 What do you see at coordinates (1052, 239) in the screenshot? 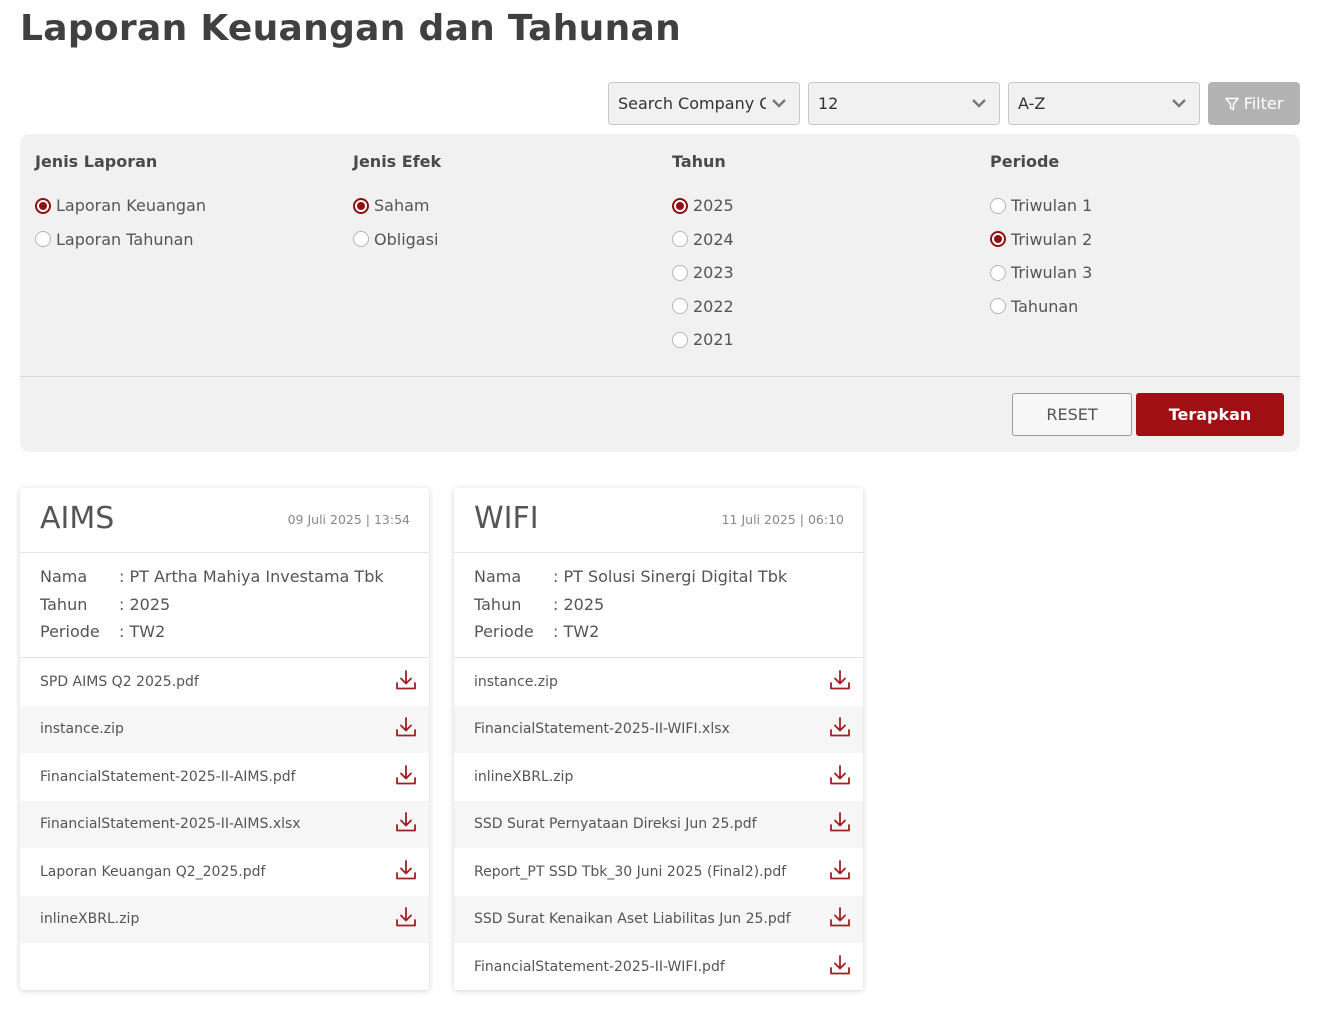
I see `radio-label: Triwulan 2` at bounding box center [1052, 239].